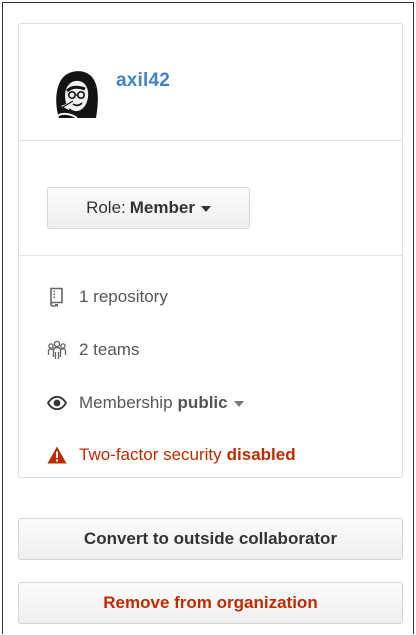  What do you see at coordinates (143, 81) in the screenshot?
I see `username-link: axil42` at bounding box center [143, 81].